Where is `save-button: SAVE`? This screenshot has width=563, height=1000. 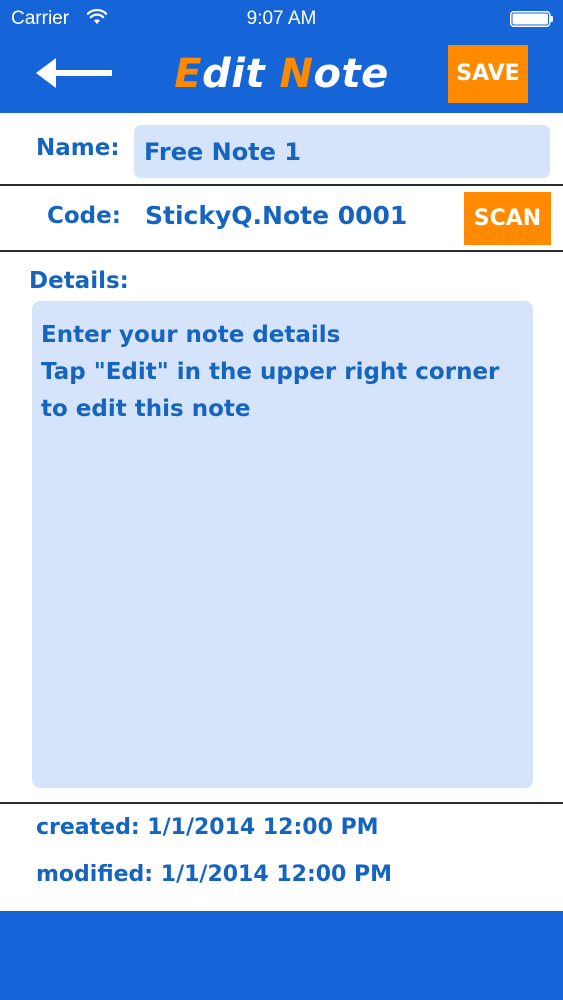
save-button: SAVE is located at coordinates (488, 74).